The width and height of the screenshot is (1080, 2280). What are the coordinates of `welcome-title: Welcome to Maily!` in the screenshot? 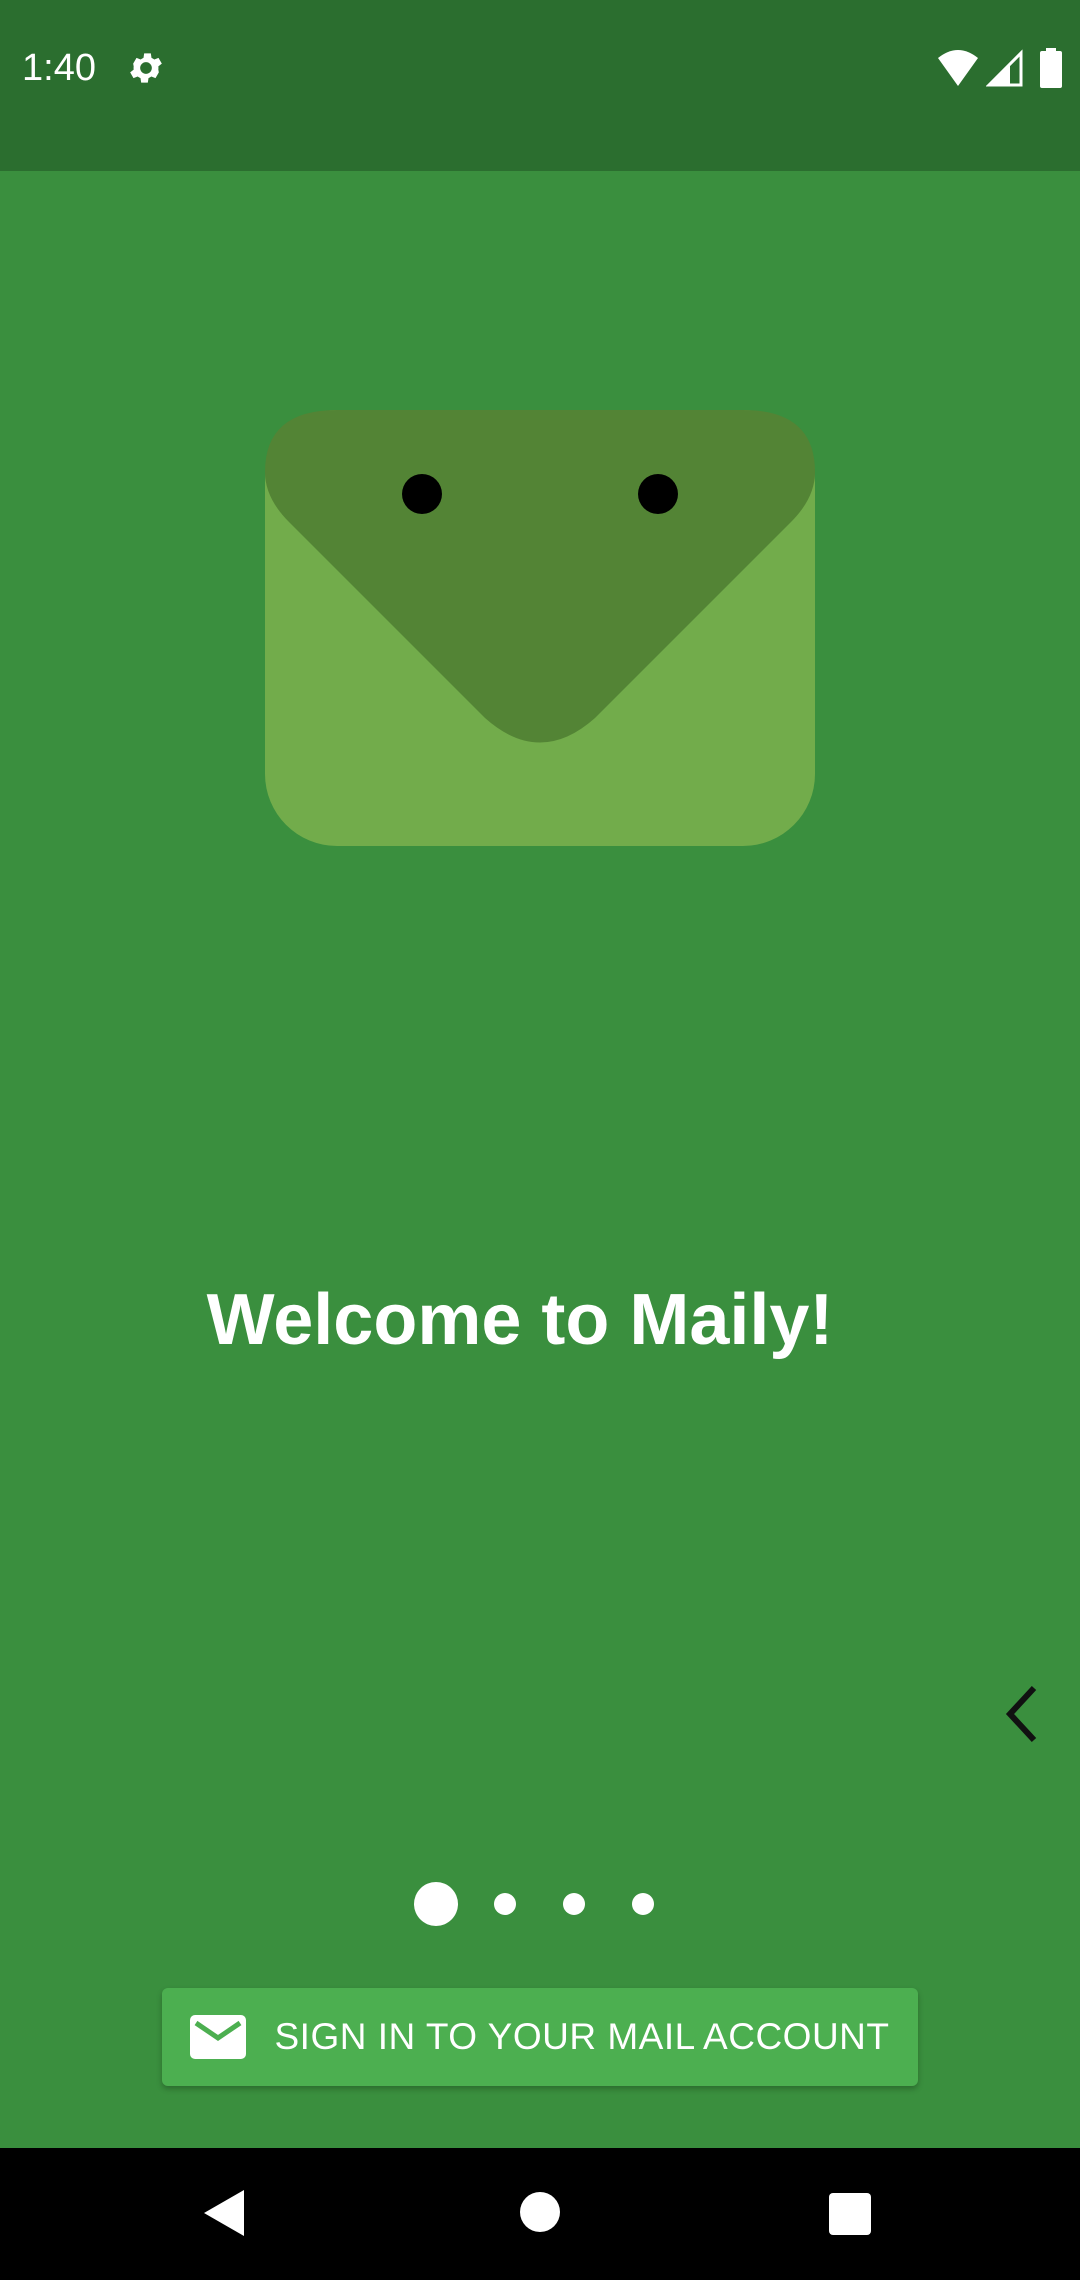 It's located at (520, 1320).